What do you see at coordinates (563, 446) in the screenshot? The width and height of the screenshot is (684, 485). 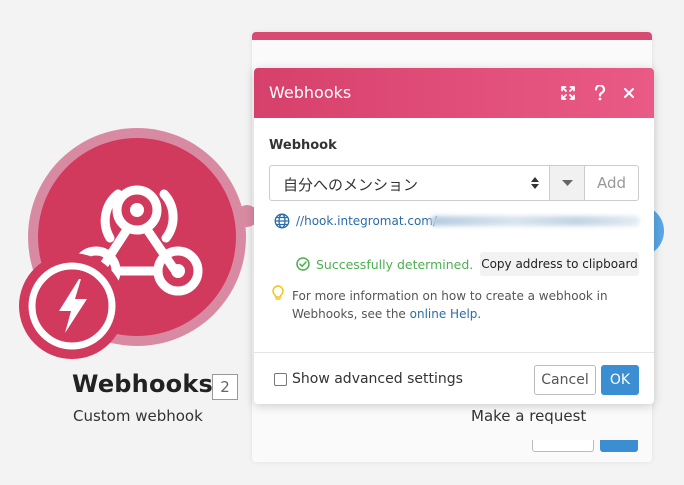 I see `background-cancel-button` at bounding box center [563, 446].